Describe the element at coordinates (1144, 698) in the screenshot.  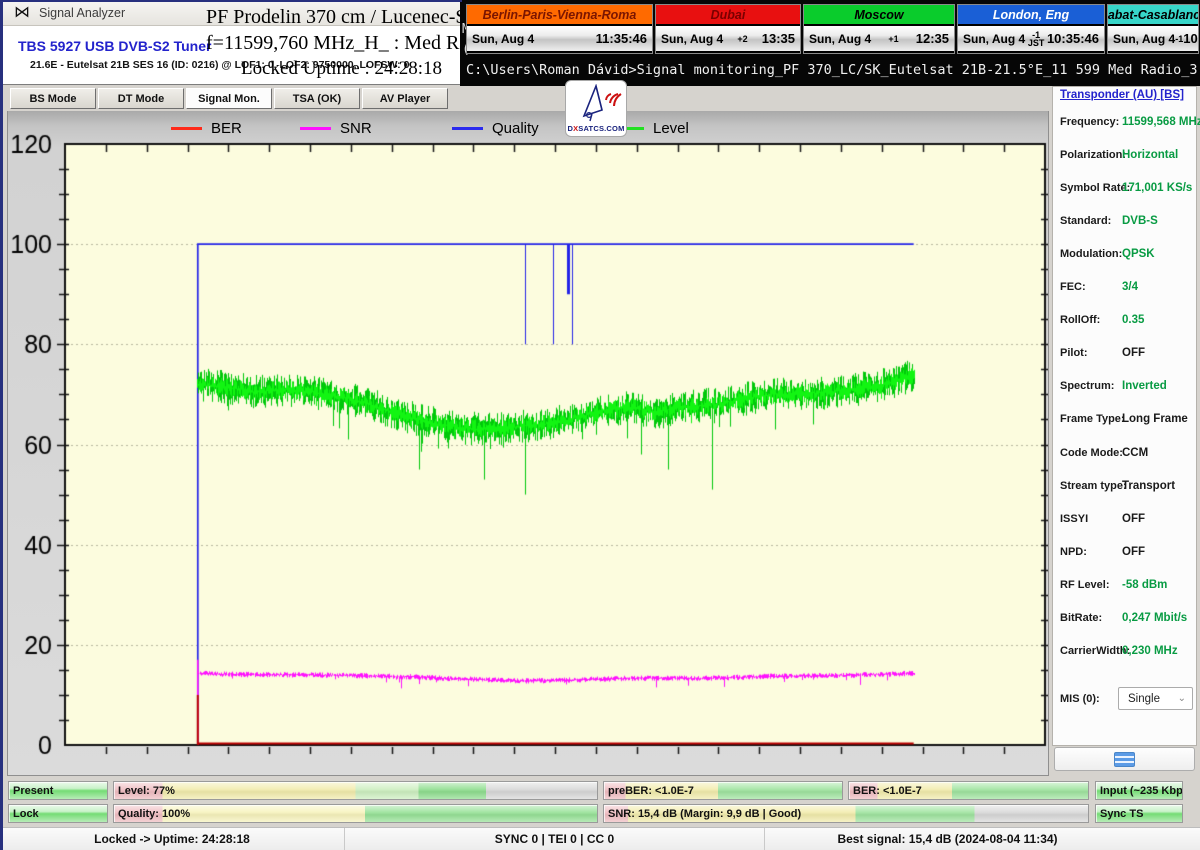
I see `mis-dropdown-value: Single` at that location.